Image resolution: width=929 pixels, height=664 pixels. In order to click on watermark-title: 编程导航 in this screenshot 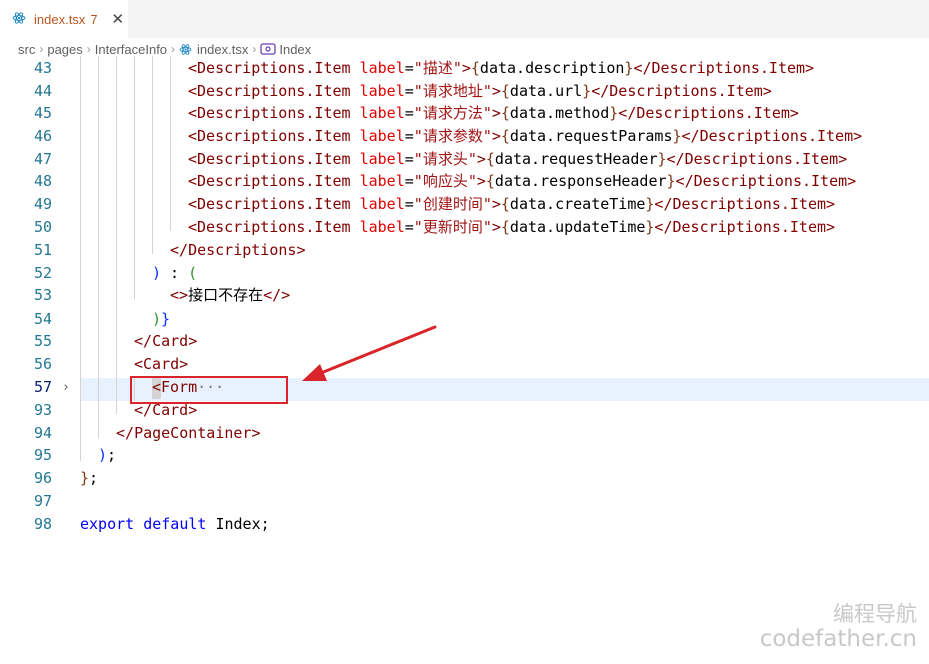, I will do `click(875, 614)`.